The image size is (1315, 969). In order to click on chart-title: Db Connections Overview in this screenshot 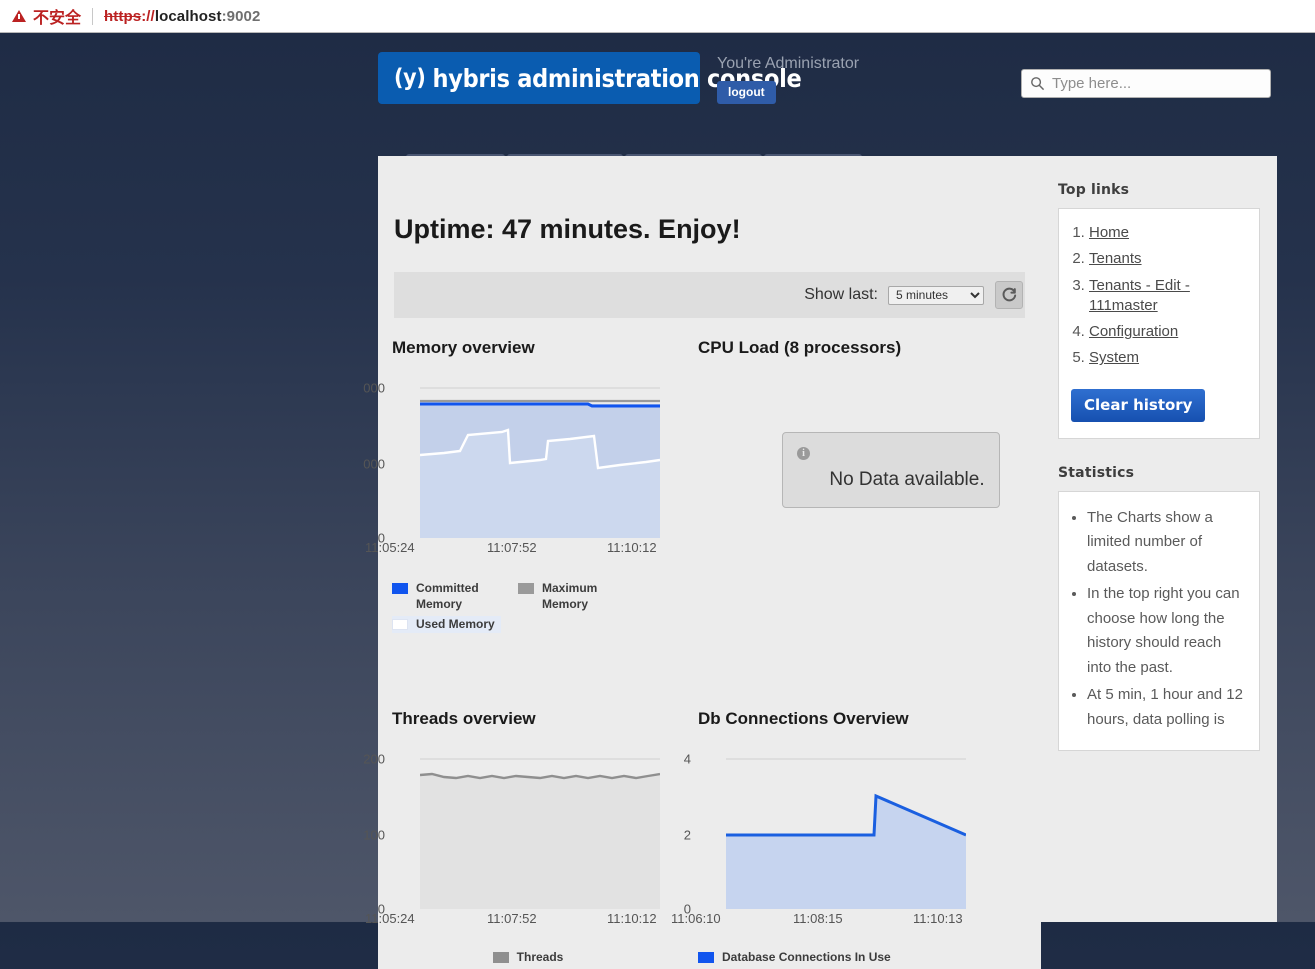, I will do `click(803, 718)`.